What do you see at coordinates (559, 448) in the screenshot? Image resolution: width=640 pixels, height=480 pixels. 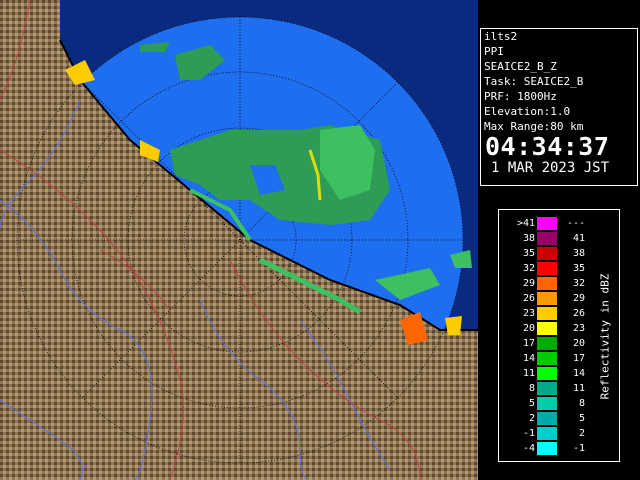 I see `legend-row: -4 -1` at bounding box center [559, 448].